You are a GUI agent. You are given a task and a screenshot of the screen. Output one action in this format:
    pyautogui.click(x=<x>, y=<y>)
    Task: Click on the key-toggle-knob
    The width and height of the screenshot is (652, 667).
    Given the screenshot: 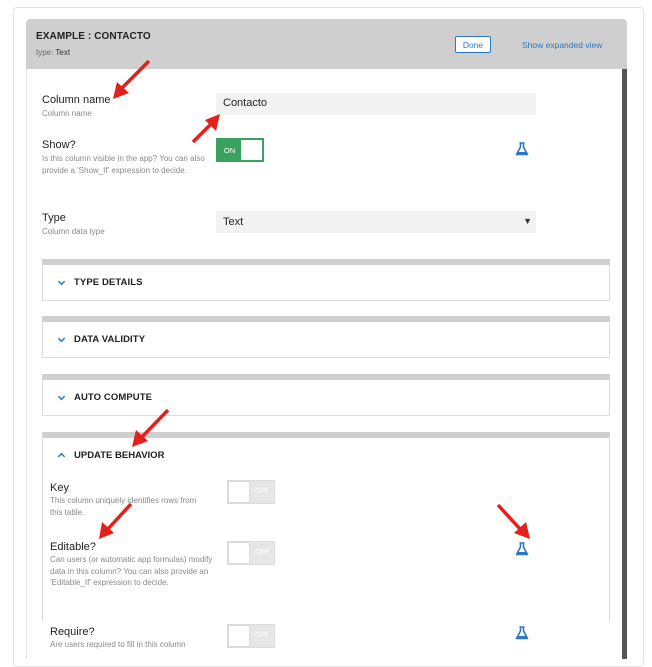 What is the action you would take?
    pyautogui.click(x=239, y=492)
    